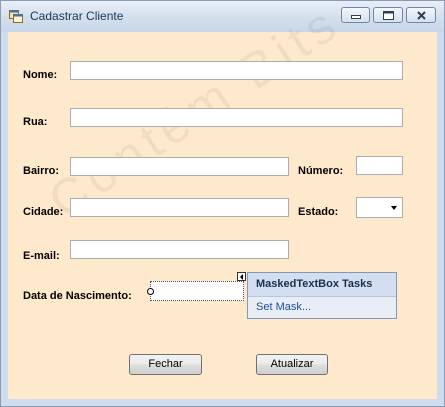 This screenshot has height=407, width=445. What do you see at coordinates (165, 364) in the screenshot?
I see `fechar-button: Fechar` at bounding box center [165, 364].